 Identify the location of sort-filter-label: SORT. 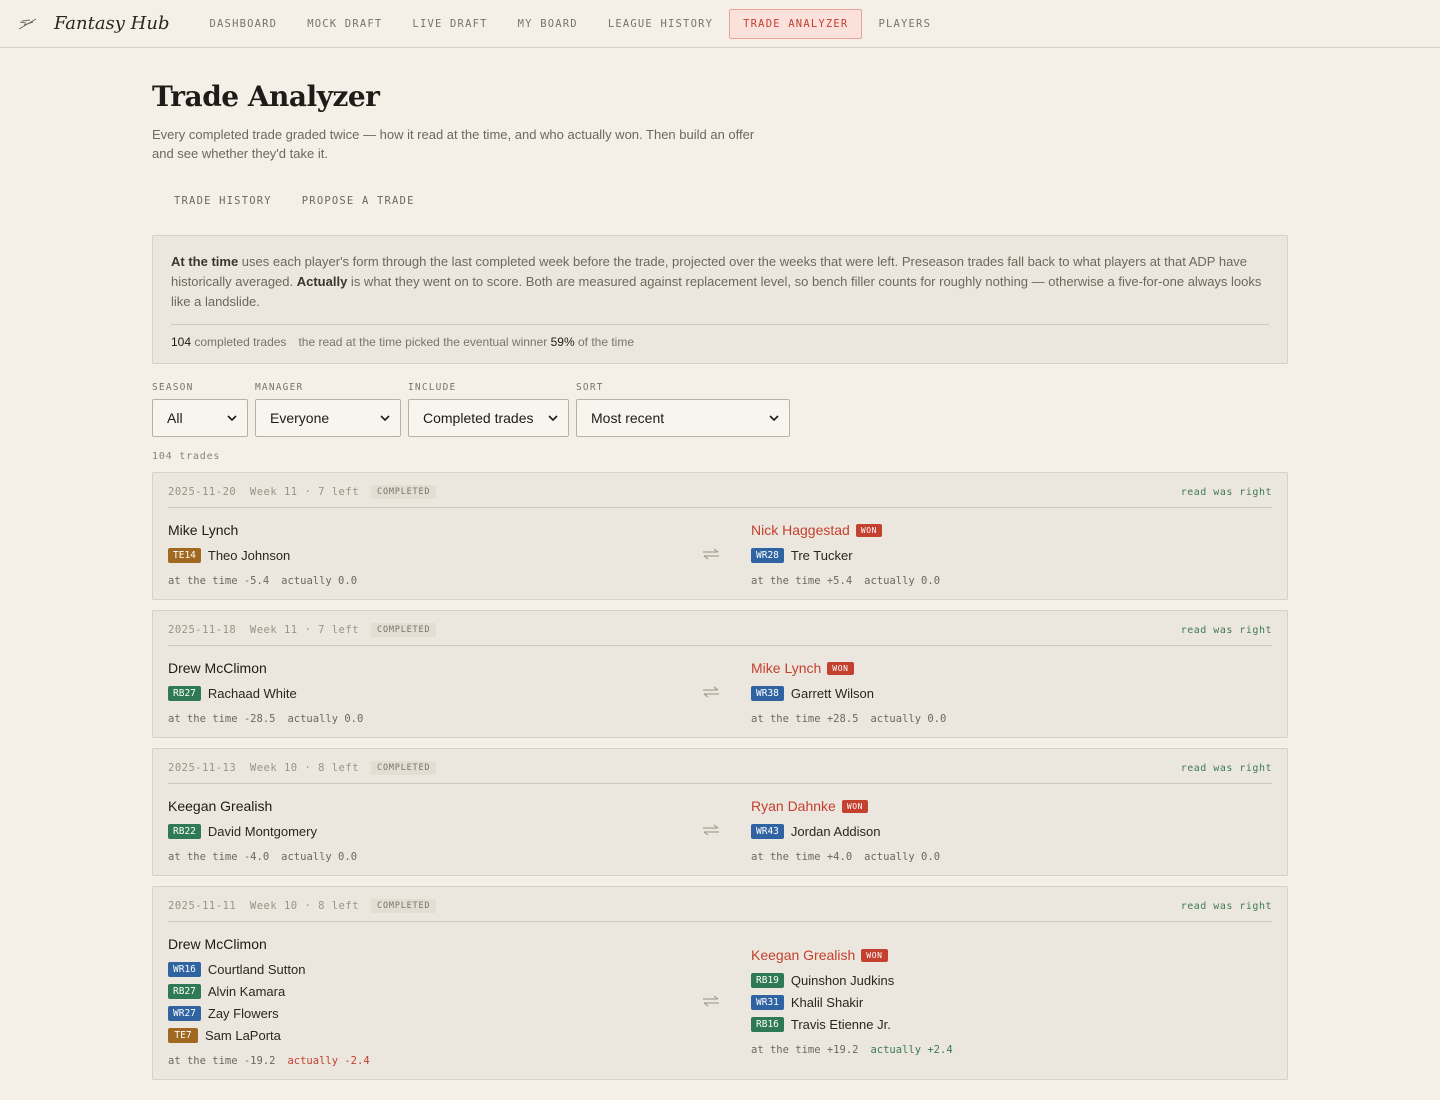
(590, 387).